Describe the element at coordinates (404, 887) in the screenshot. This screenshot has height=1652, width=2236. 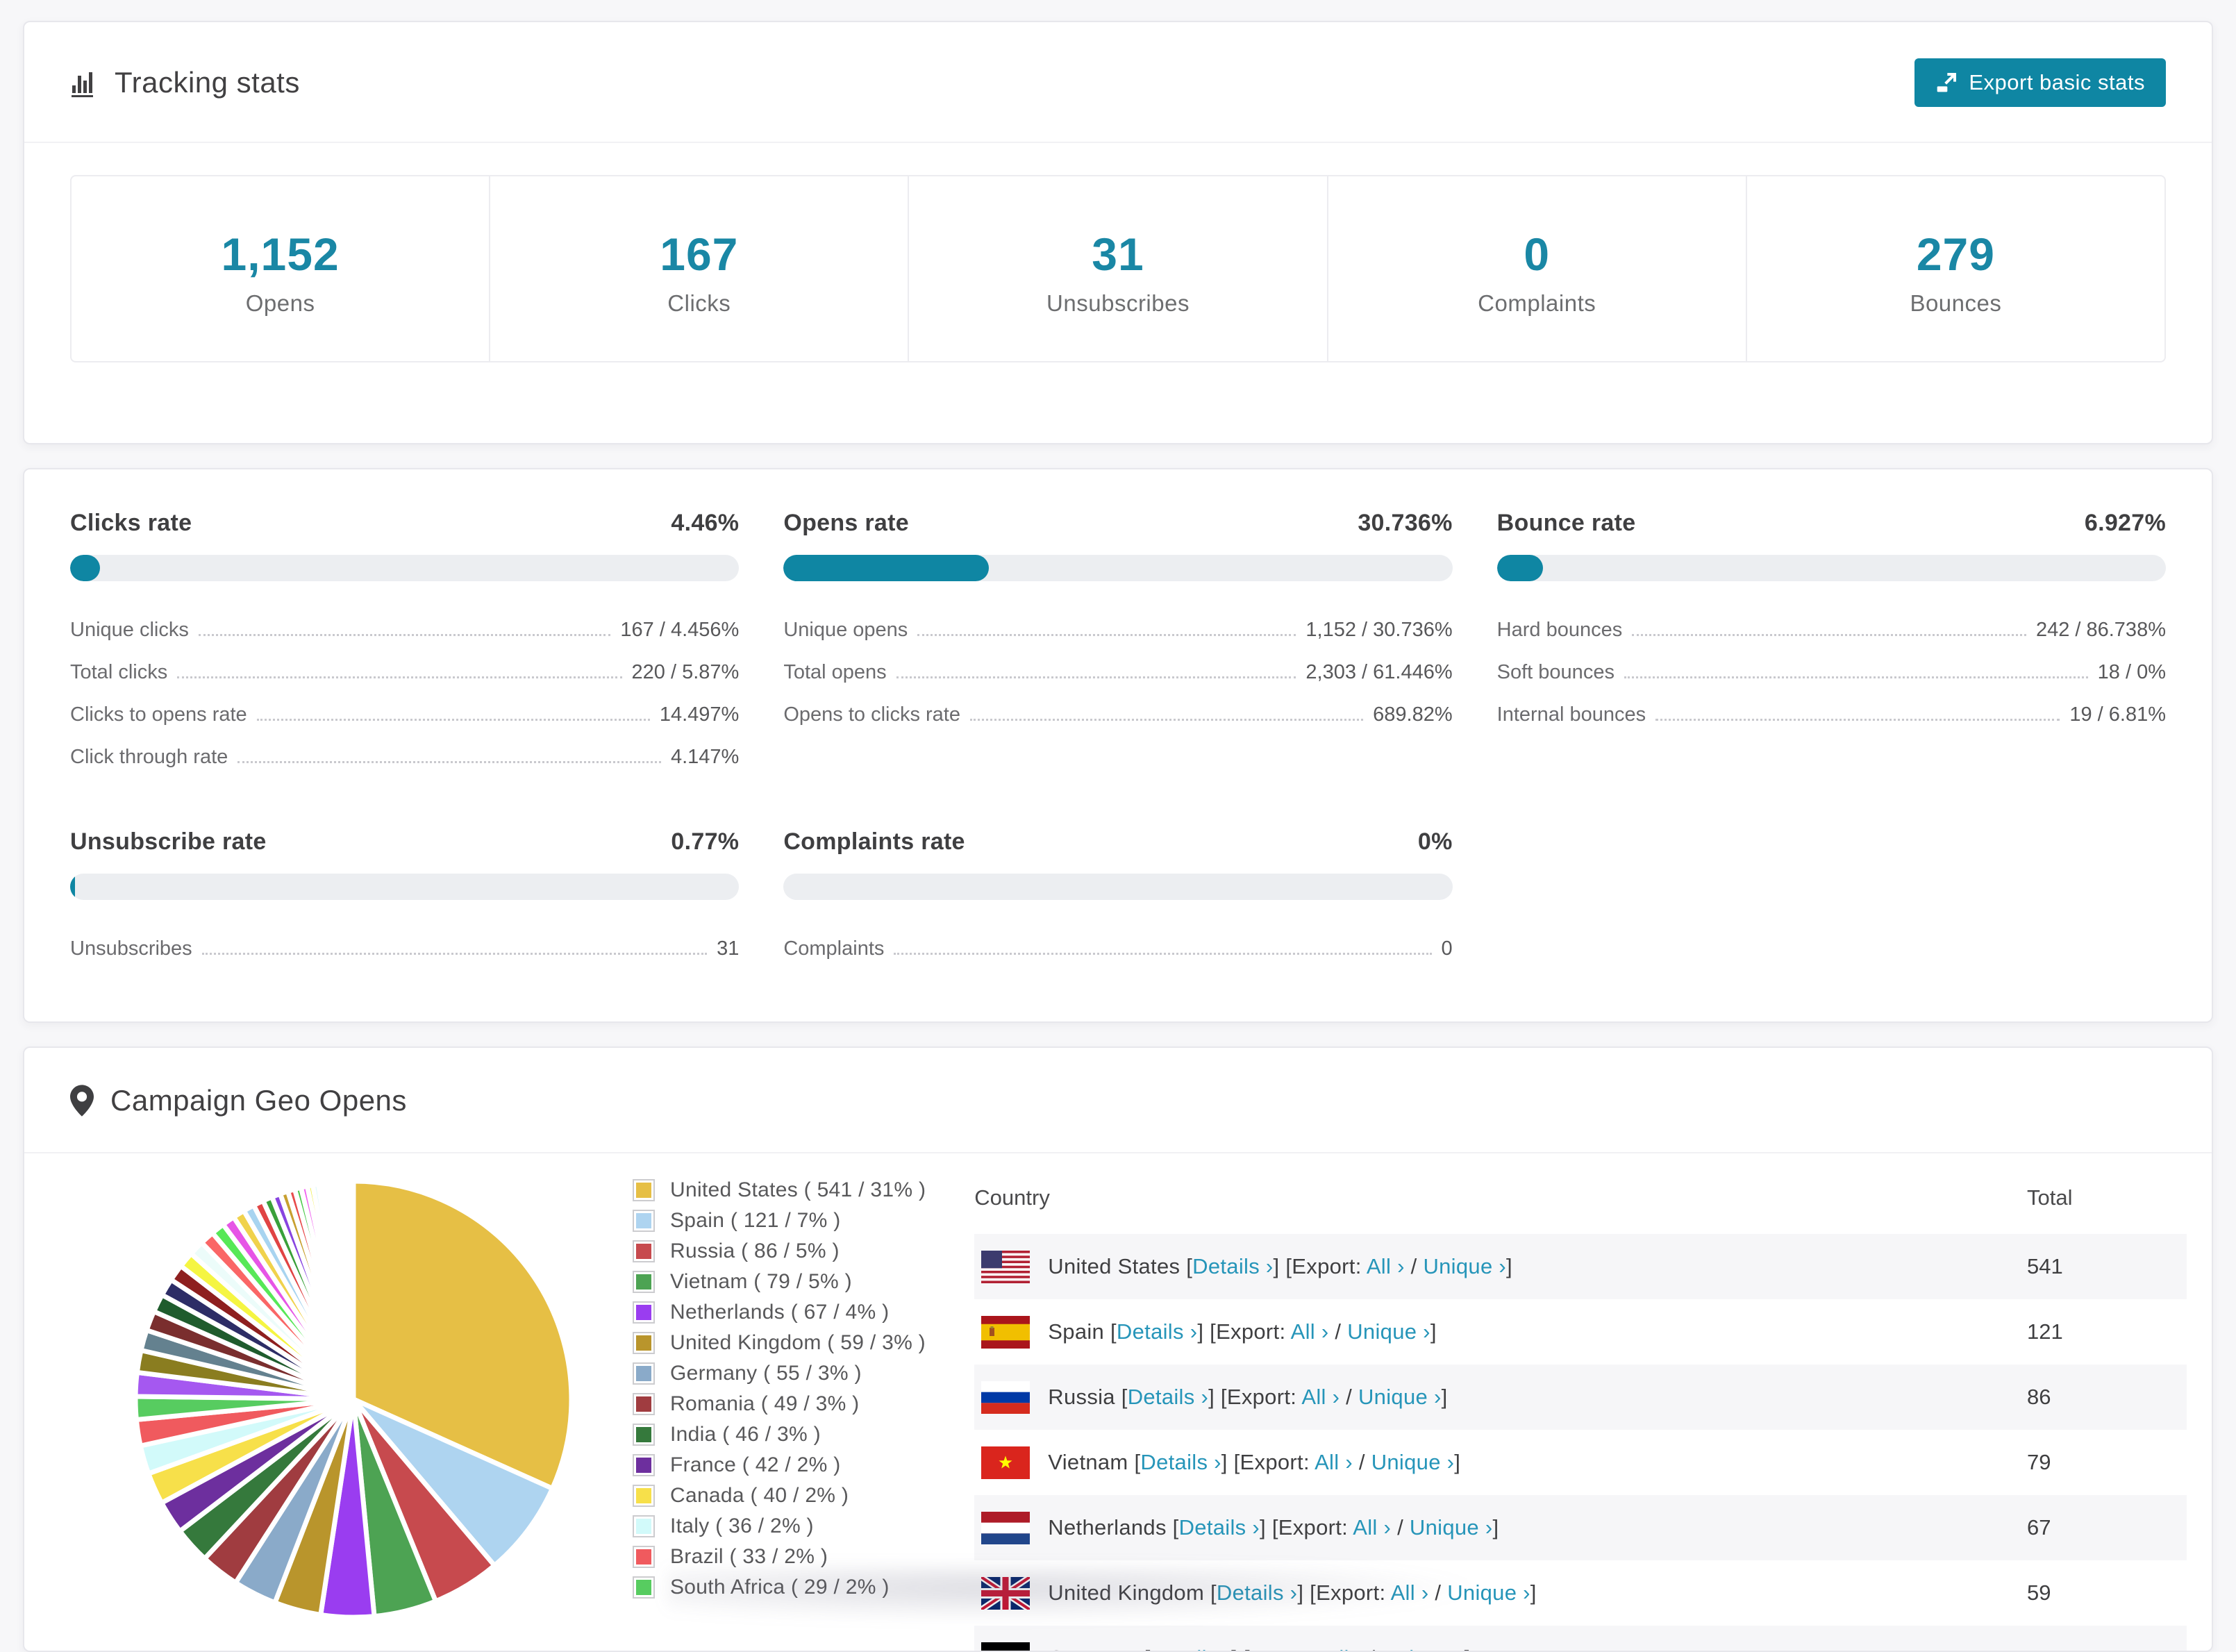
I see `progress-bar-unsubscribe-rate` at that location.